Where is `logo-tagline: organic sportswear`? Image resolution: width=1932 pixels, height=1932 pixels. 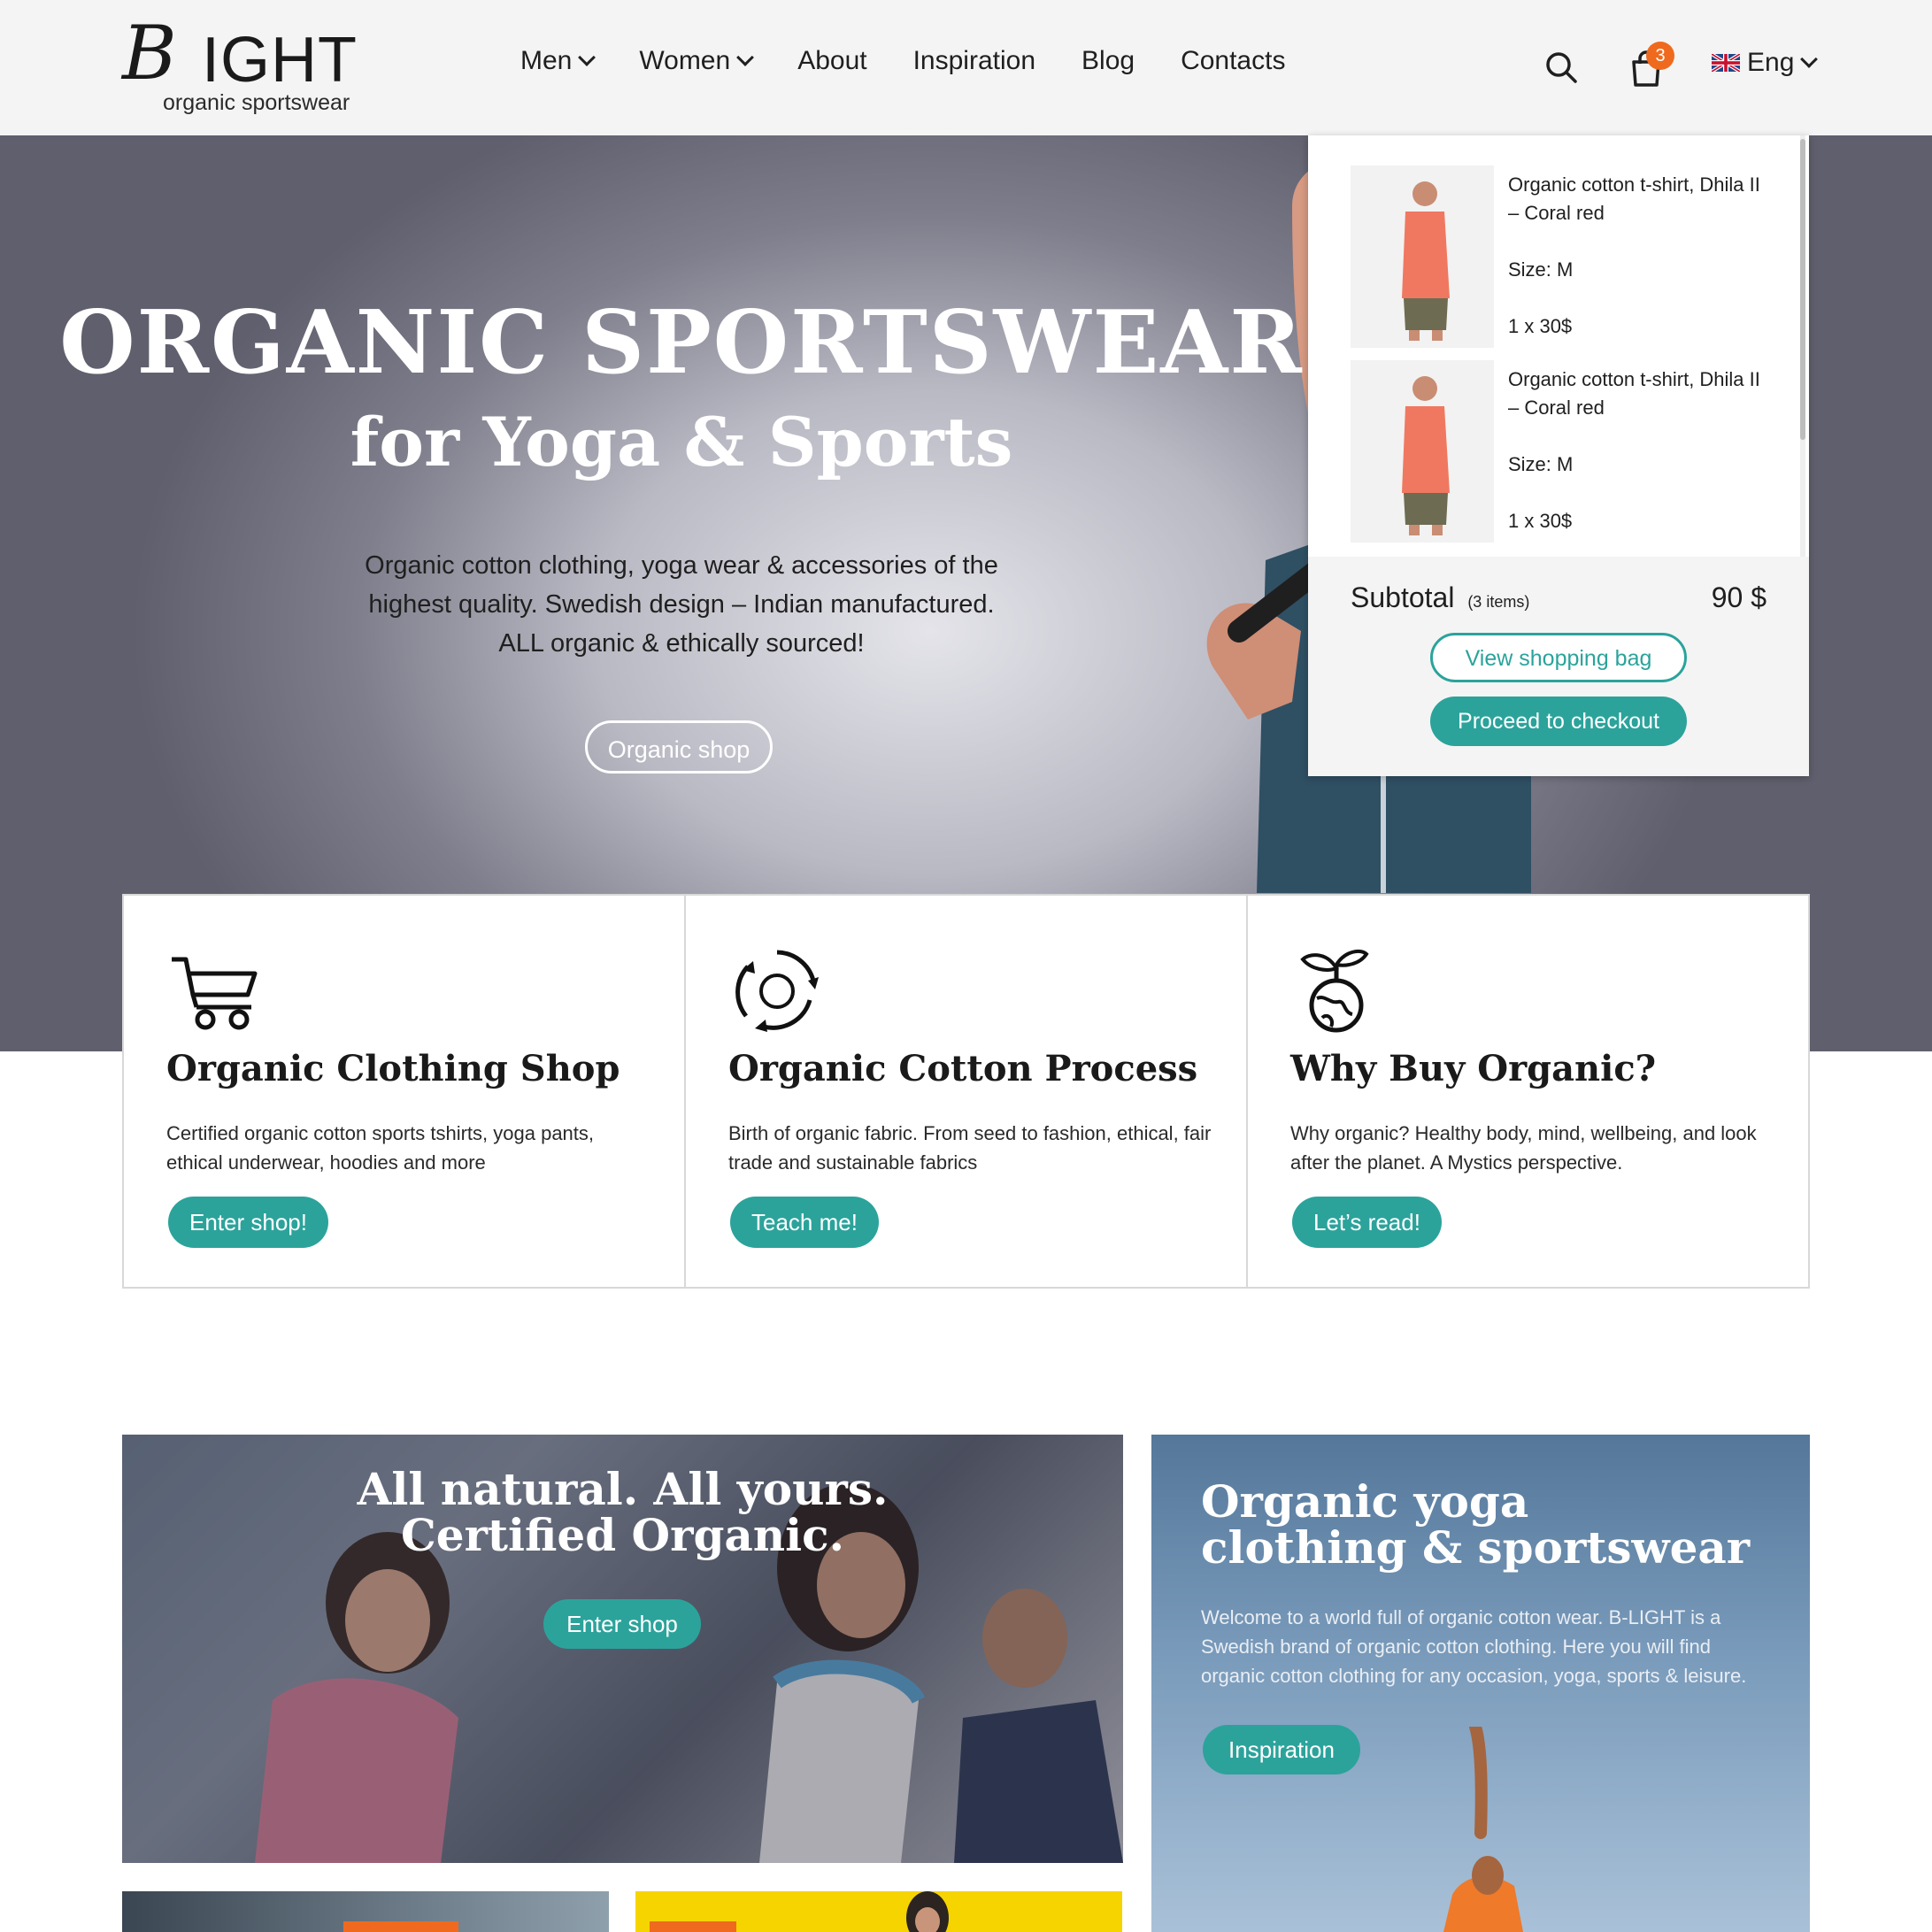
logo-tagline: organic sportswear is located at coordinates (256, 103).